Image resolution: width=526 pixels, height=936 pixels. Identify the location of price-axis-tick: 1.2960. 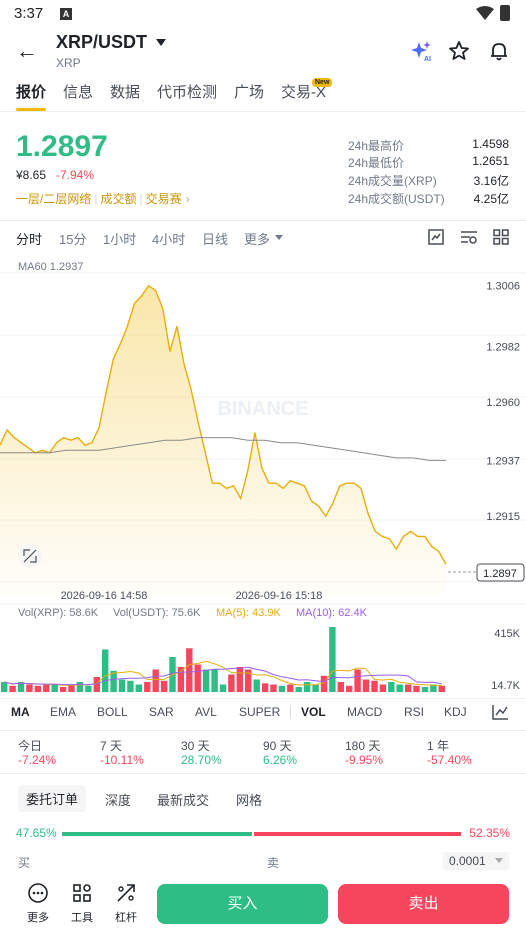
(503, 403).